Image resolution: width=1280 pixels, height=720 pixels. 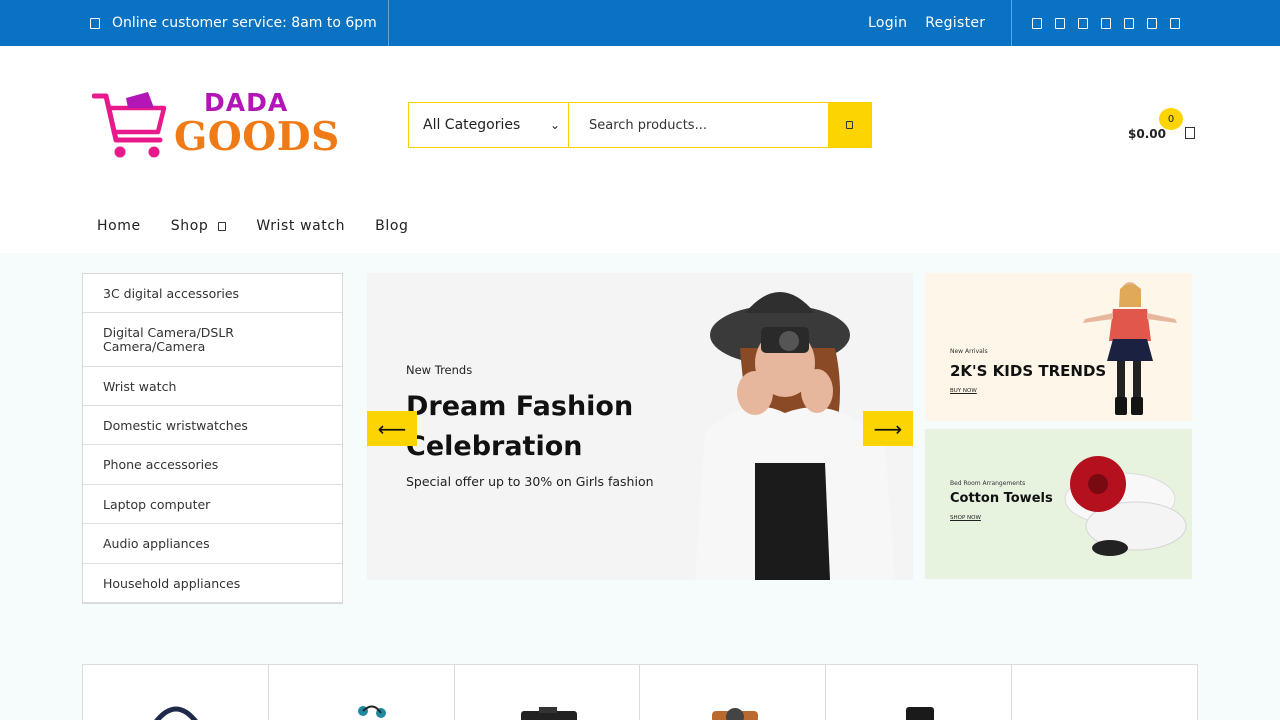 I want to click on promo-kids-title: 2K'S KIDS TRENDS, so click(x=1028, y=371).